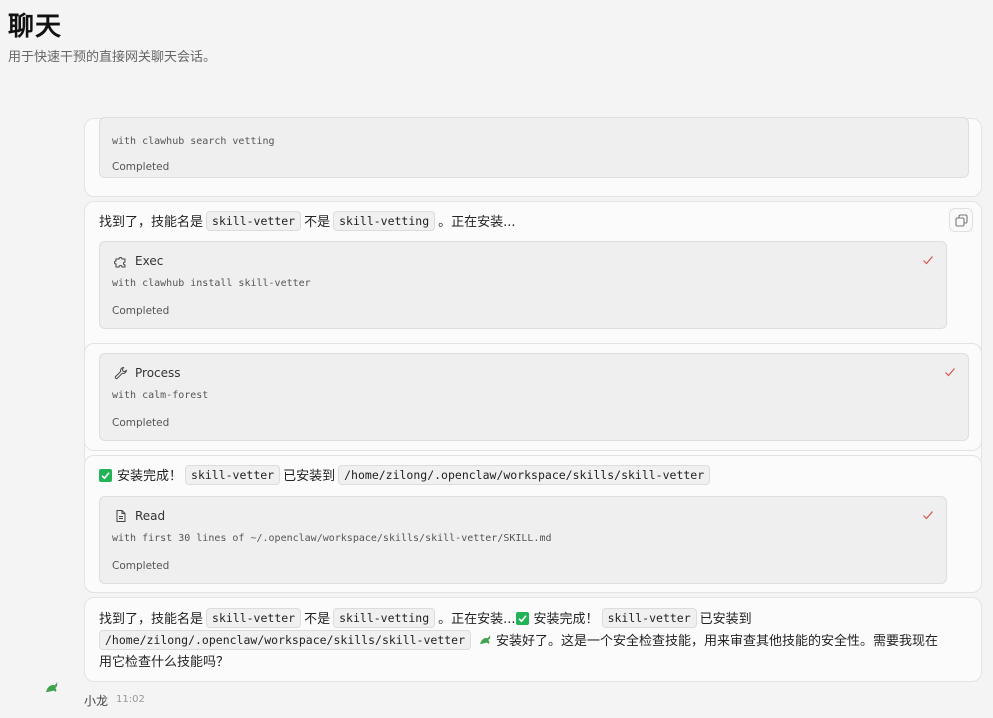  Describe the element at coordinates (717, 641) in the screenshot. I see `text-segment: 安装好了。这是一个安全检查技能，用来审查其他技能的安全性。需要我现在` at that location.